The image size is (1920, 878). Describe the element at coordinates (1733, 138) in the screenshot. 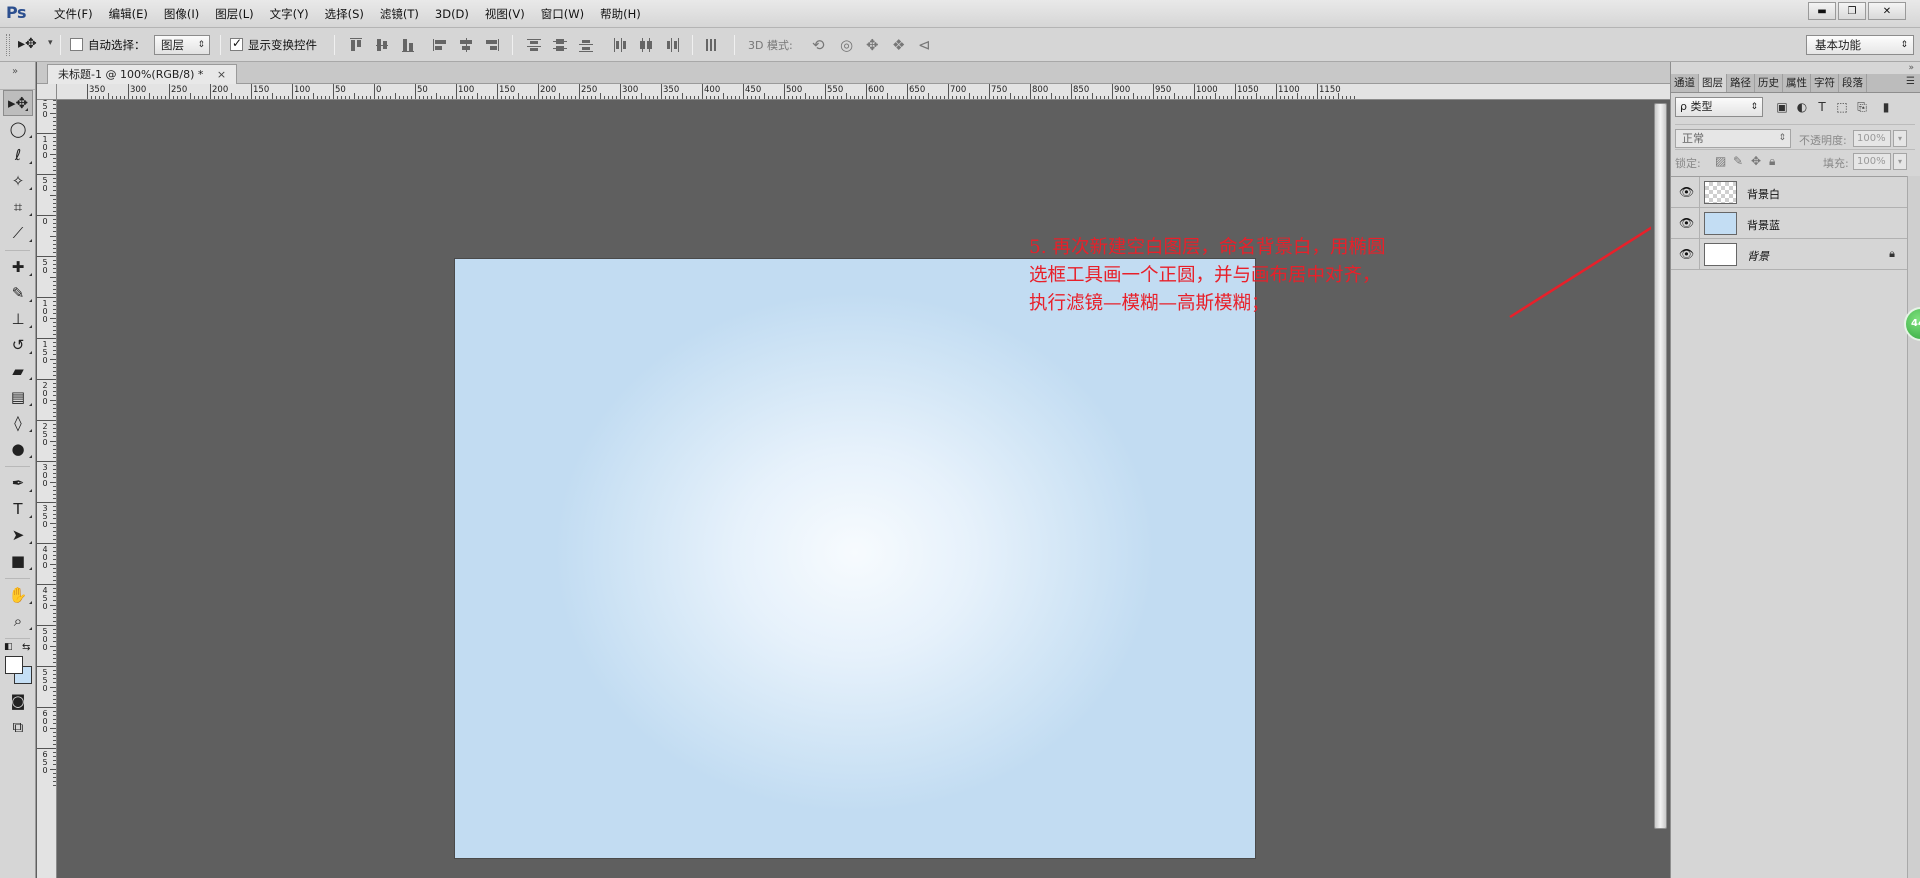

I see `blend-mode-select: 正常 ⇕` at that location.